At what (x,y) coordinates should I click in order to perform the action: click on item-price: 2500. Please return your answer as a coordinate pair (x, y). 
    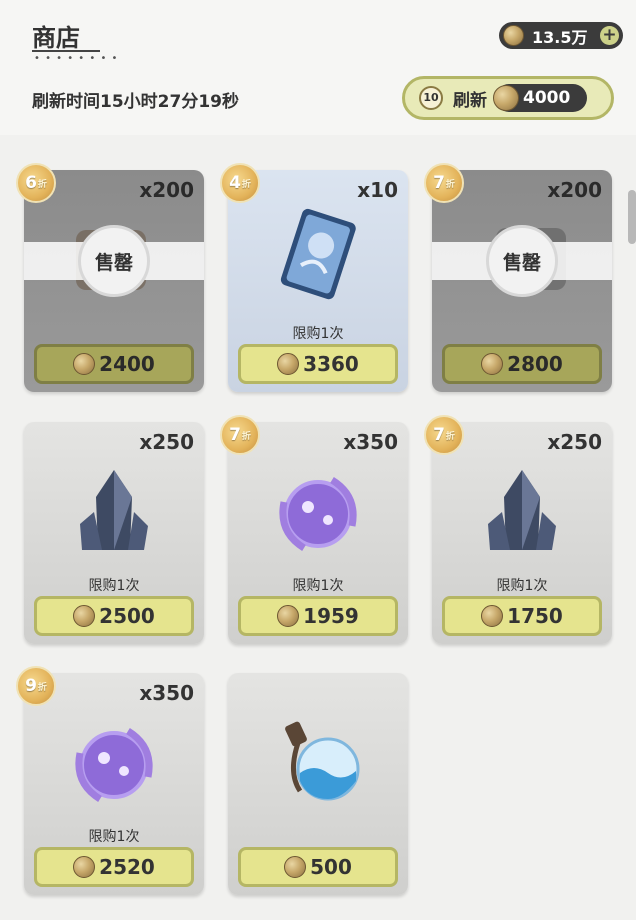
    Looking at the image, I should click on (127, 616).